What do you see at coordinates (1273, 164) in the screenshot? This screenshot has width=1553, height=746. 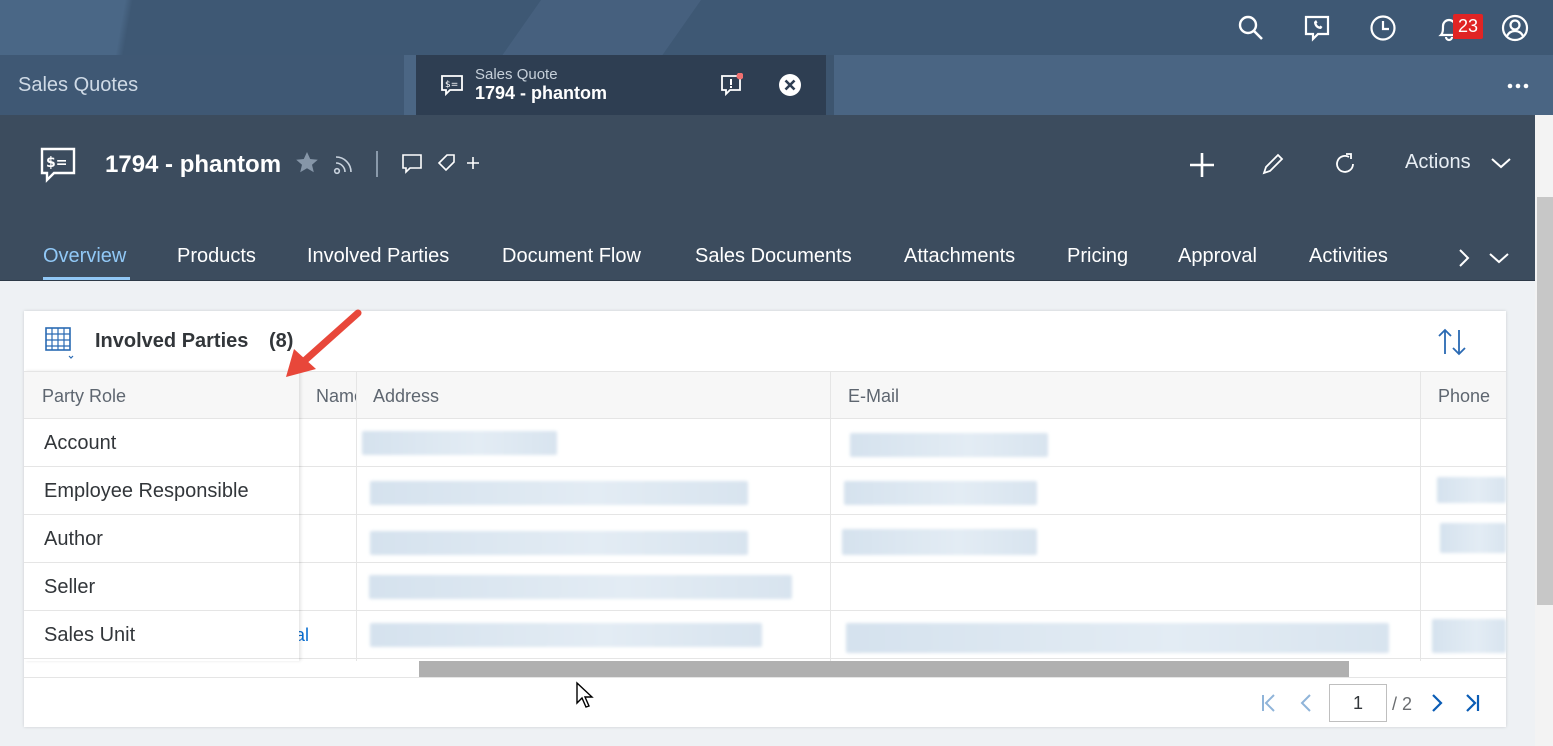 I see `edit-icon` at bounding box center [1273, 164].